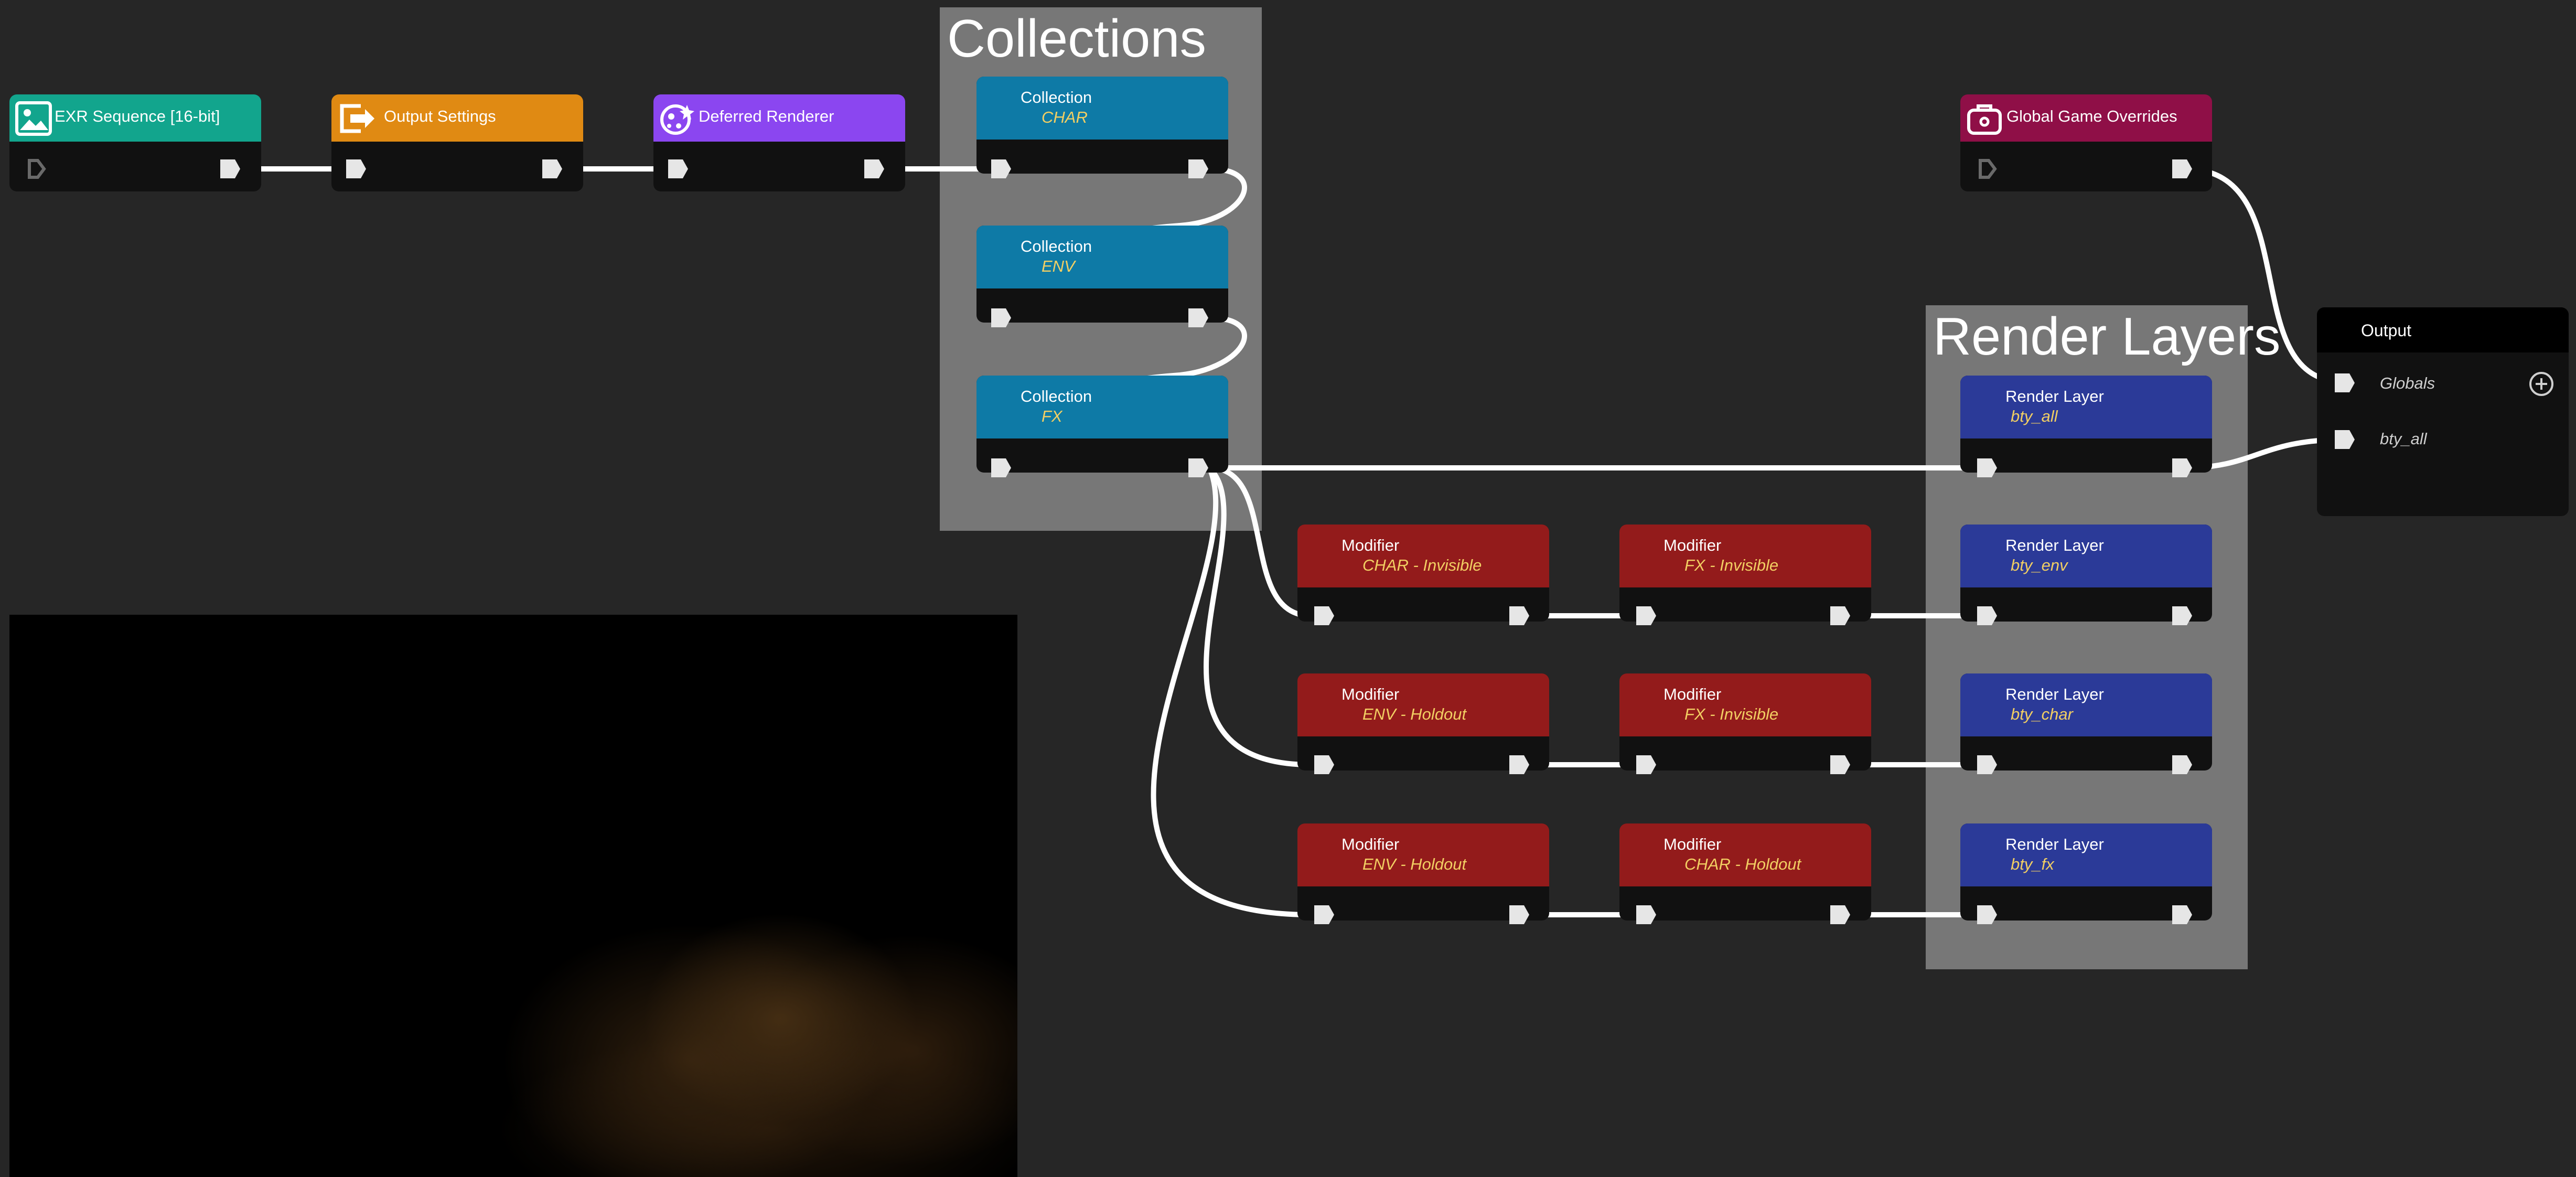  I want to click on node-header: Collection ENV, so click(1102, 257).